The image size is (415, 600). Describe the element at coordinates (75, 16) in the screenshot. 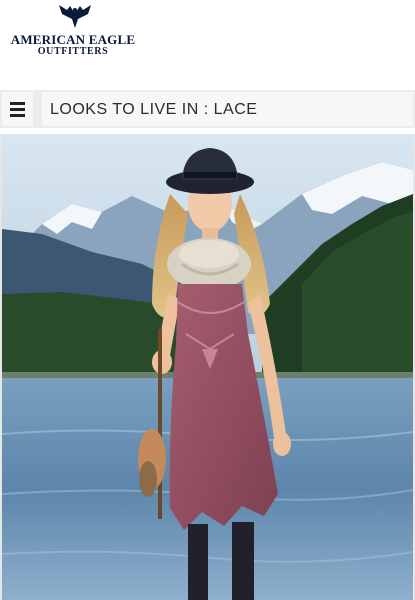

I see `eagle-icon` at that location.